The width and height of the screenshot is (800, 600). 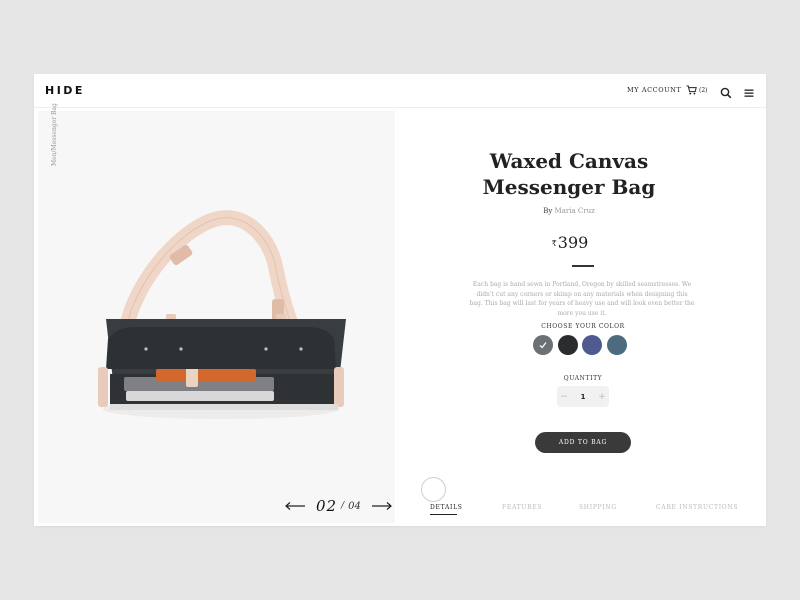 I want to click on quantity-increment-button: +, so click(x=602, y=397).